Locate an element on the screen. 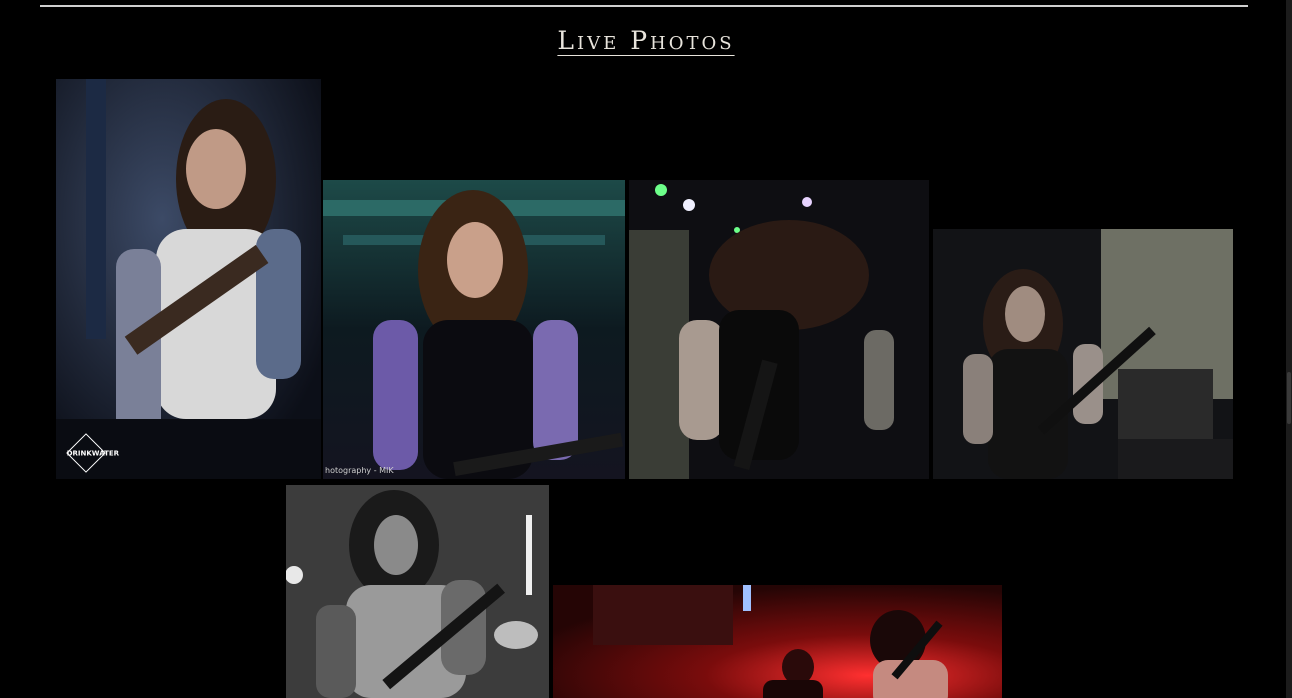 The width and height of the screenshot is (1292, 698). scrollbar is located at coordinates (1289, 349).